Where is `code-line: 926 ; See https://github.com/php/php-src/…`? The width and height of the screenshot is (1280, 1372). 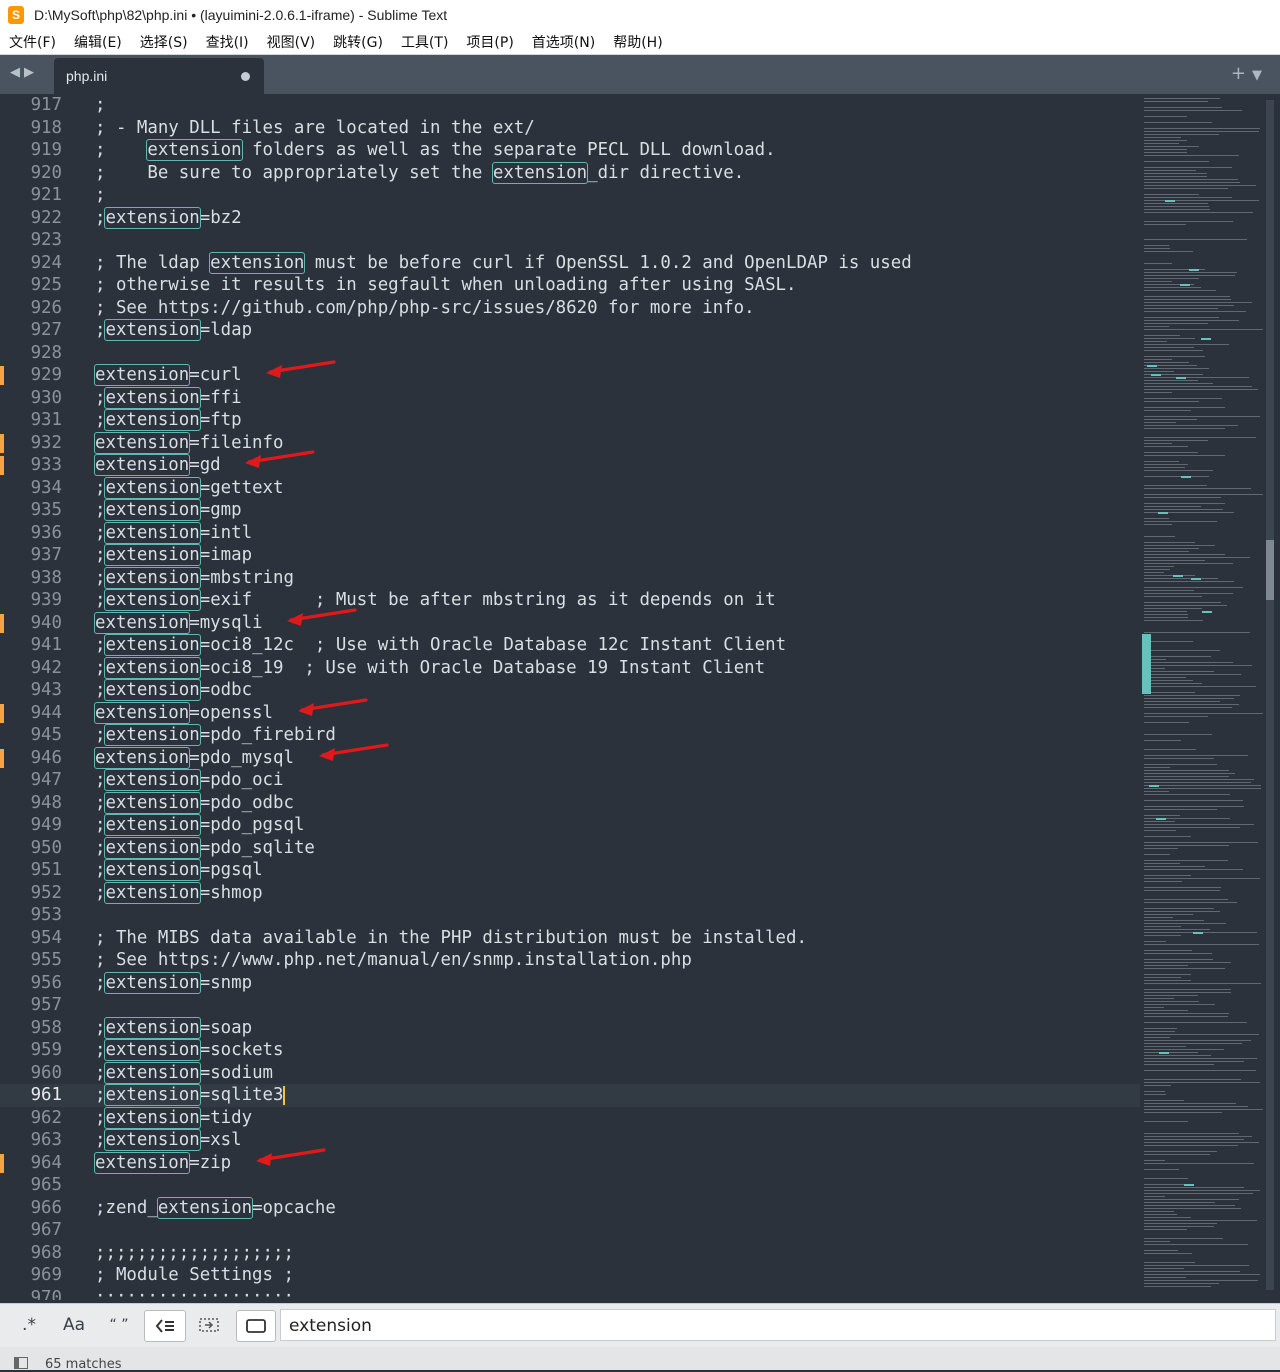 code-line: 926 ; See https://github.com/php/php-src/… is located at coordinates (570, 308).